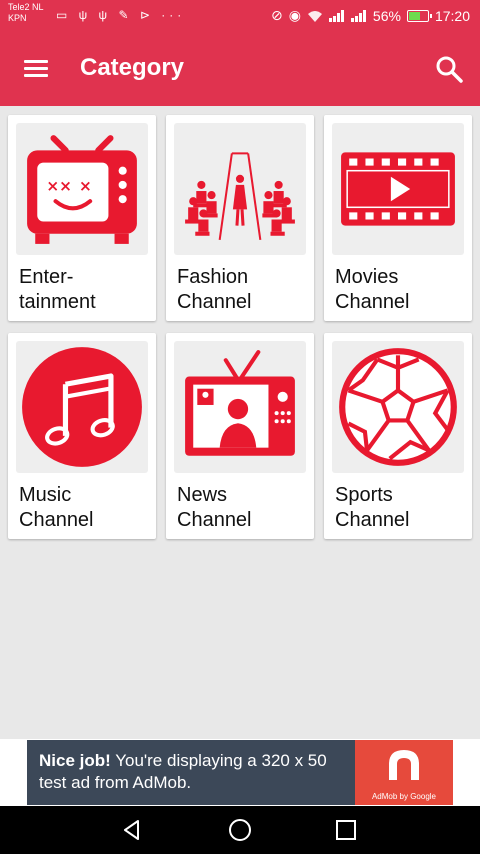 Image resolution: width=480 pixels, height=854 pixels. Describe the element at coordinates (240, 69) in the screenshot. I see `app-bar: Category` at that location.